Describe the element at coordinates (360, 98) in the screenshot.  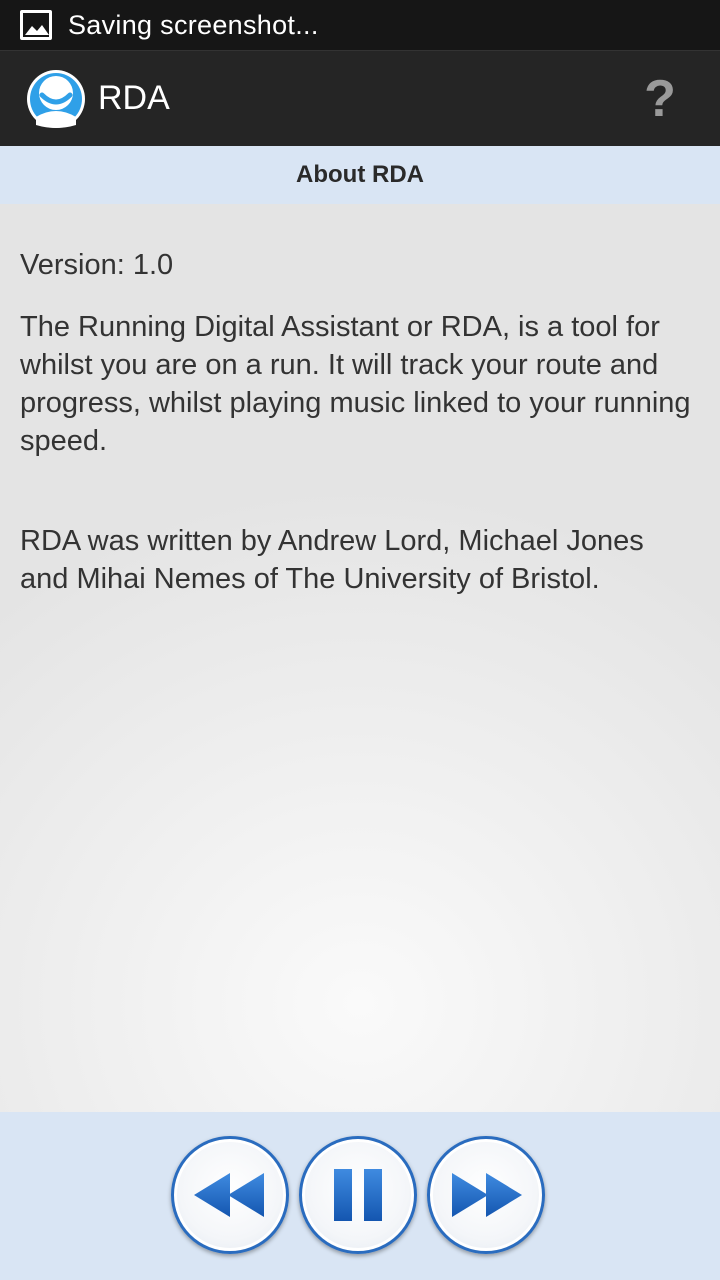
I see `action-bar: RDA ?` at that location.